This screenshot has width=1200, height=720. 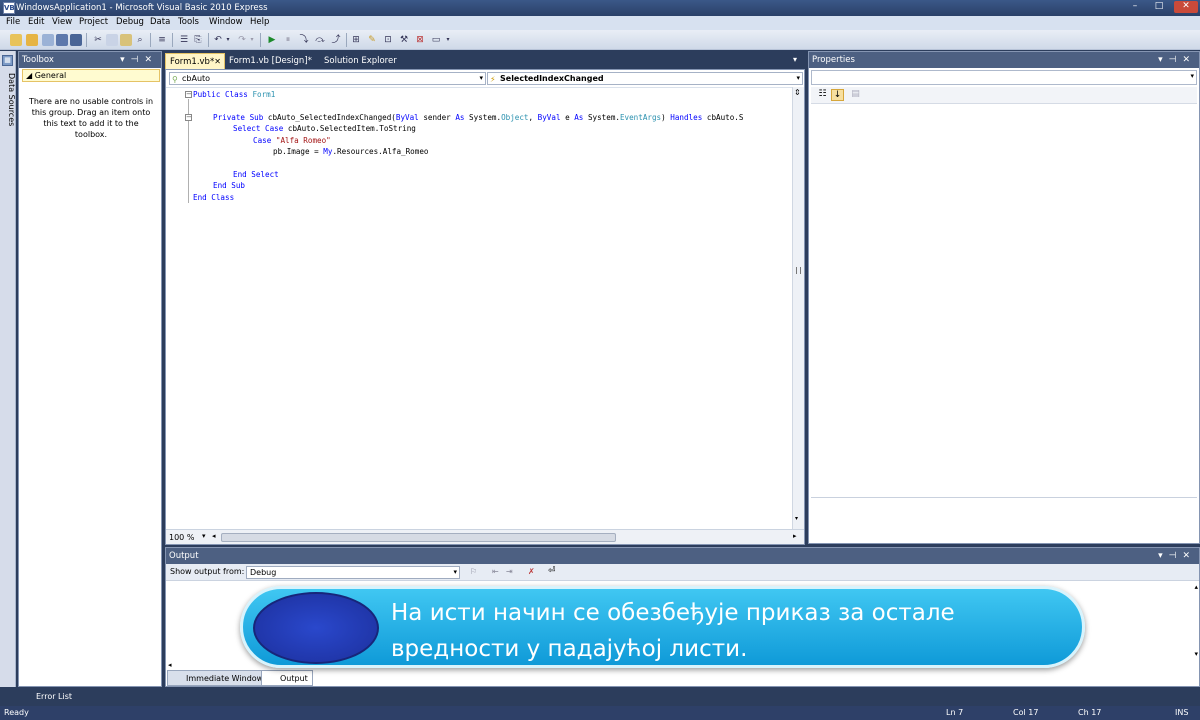 What do you see at coordinates (91, 75) in the screenshot?
I see `toolbox-group-general: ◢ General` at bounding box center [91, 75].